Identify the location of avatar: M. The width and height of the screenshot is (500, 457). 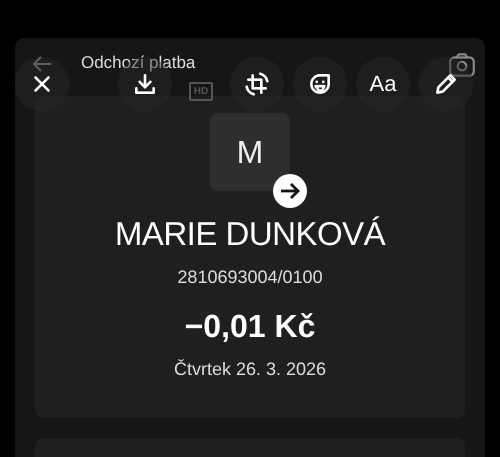
(250, 152).